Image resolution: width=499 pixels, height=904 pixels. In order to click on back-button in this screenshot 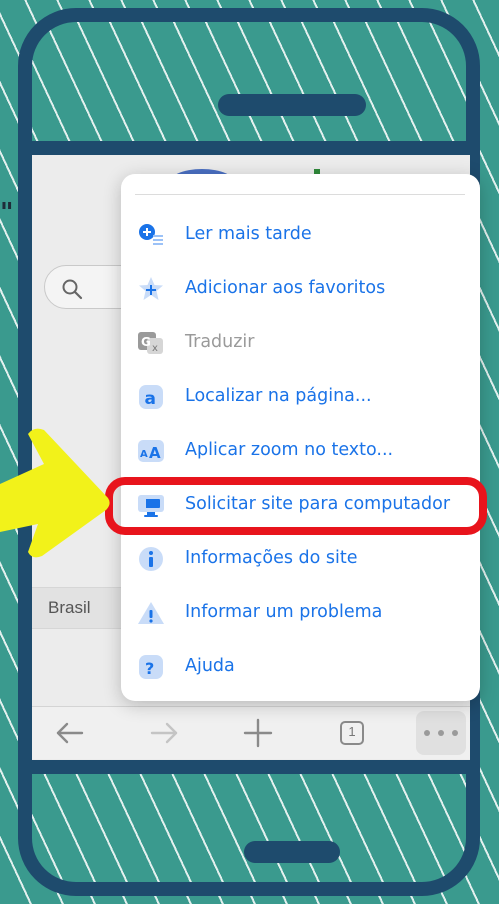, I will do `click(70, 733)`.